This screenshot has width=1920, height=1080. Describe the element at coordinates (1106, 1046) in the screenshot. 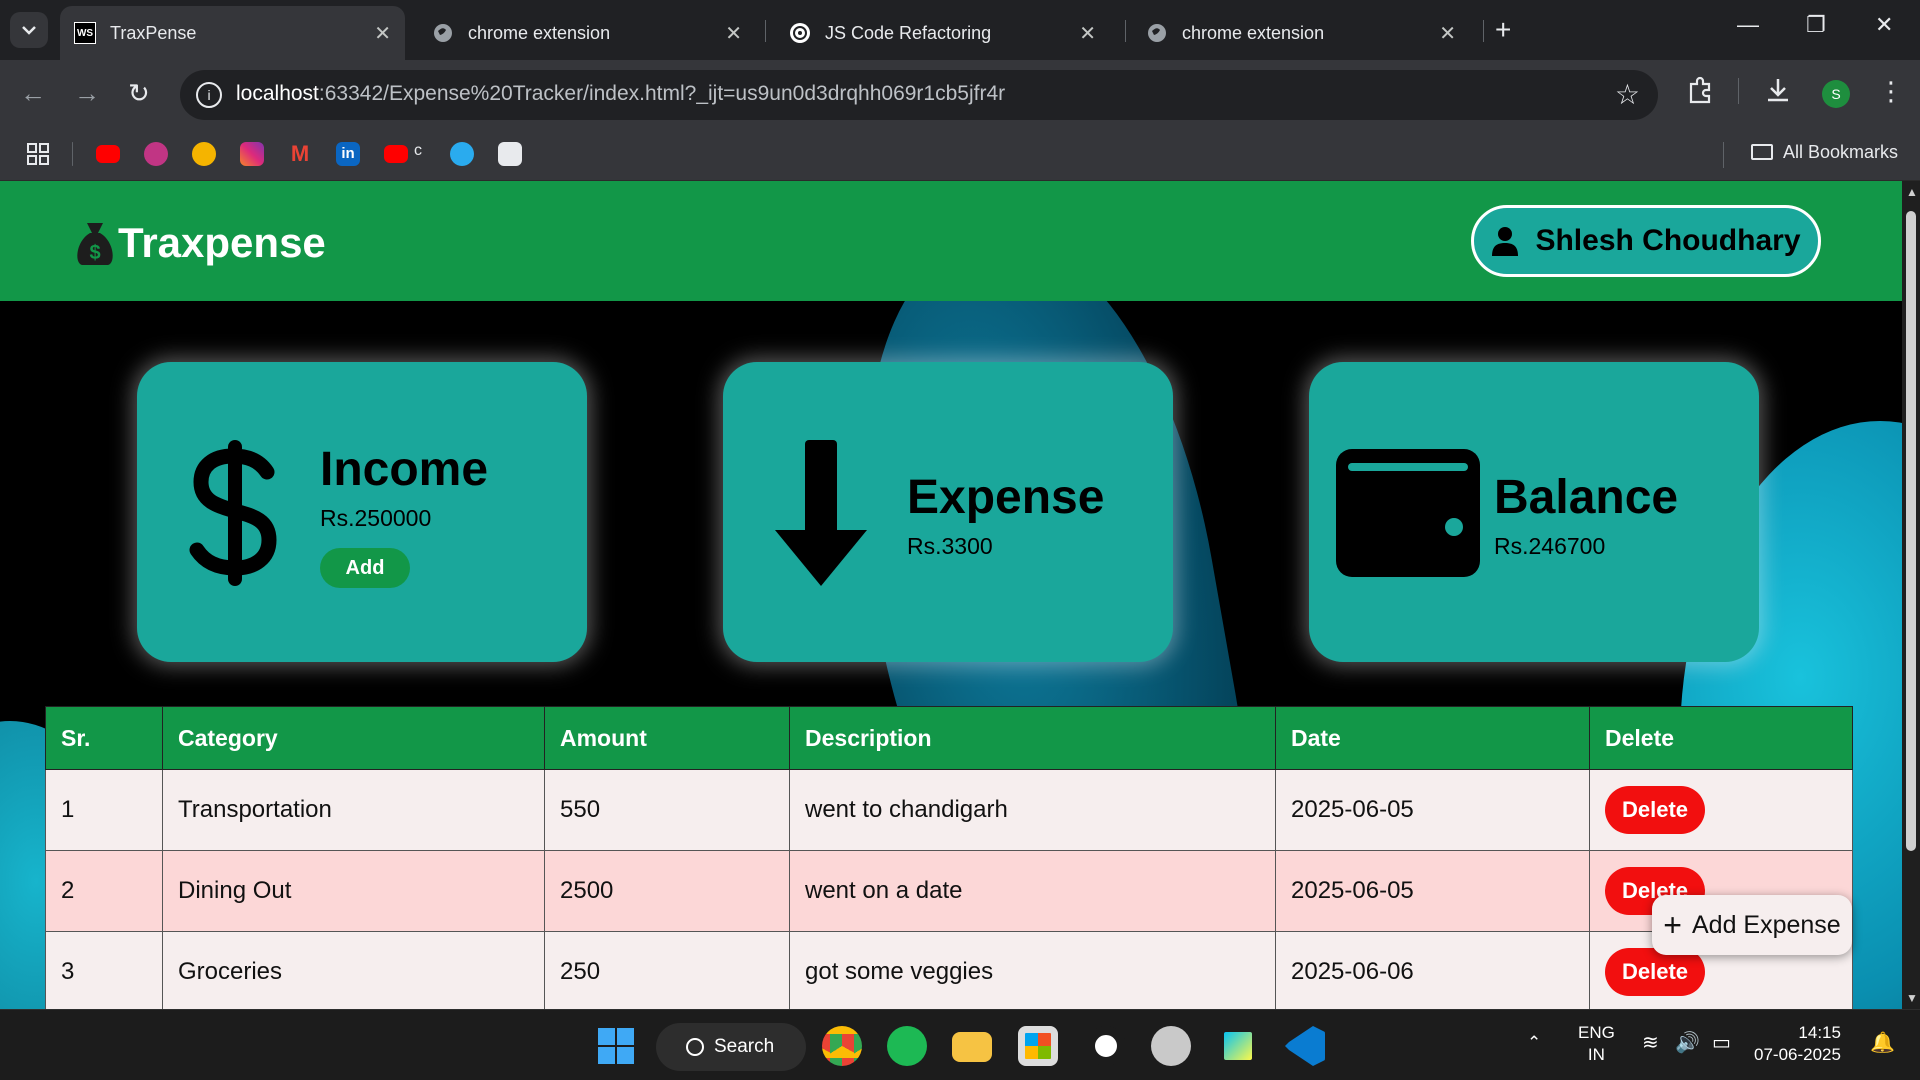

I see `github-icon` at that location.